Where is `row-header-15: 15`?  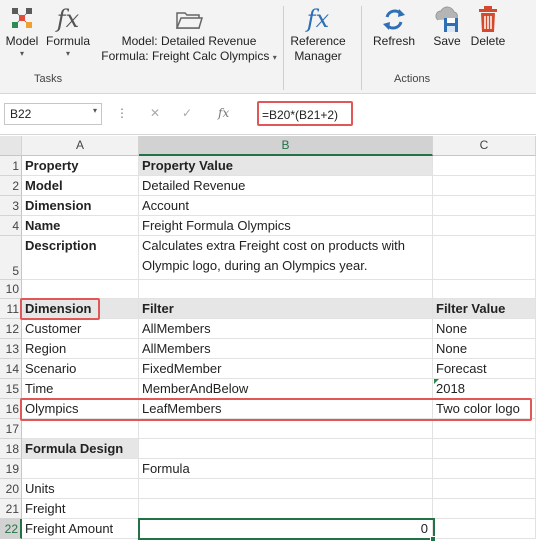
row-header-15: 15 is located at coordinates (11, 389).